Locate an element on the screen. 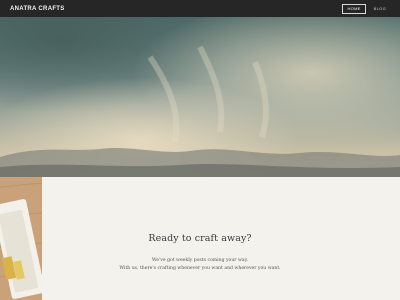 This screenshot has width=400, height=300. nav-links: HOME BLOG is located at coordinates (366, 8).